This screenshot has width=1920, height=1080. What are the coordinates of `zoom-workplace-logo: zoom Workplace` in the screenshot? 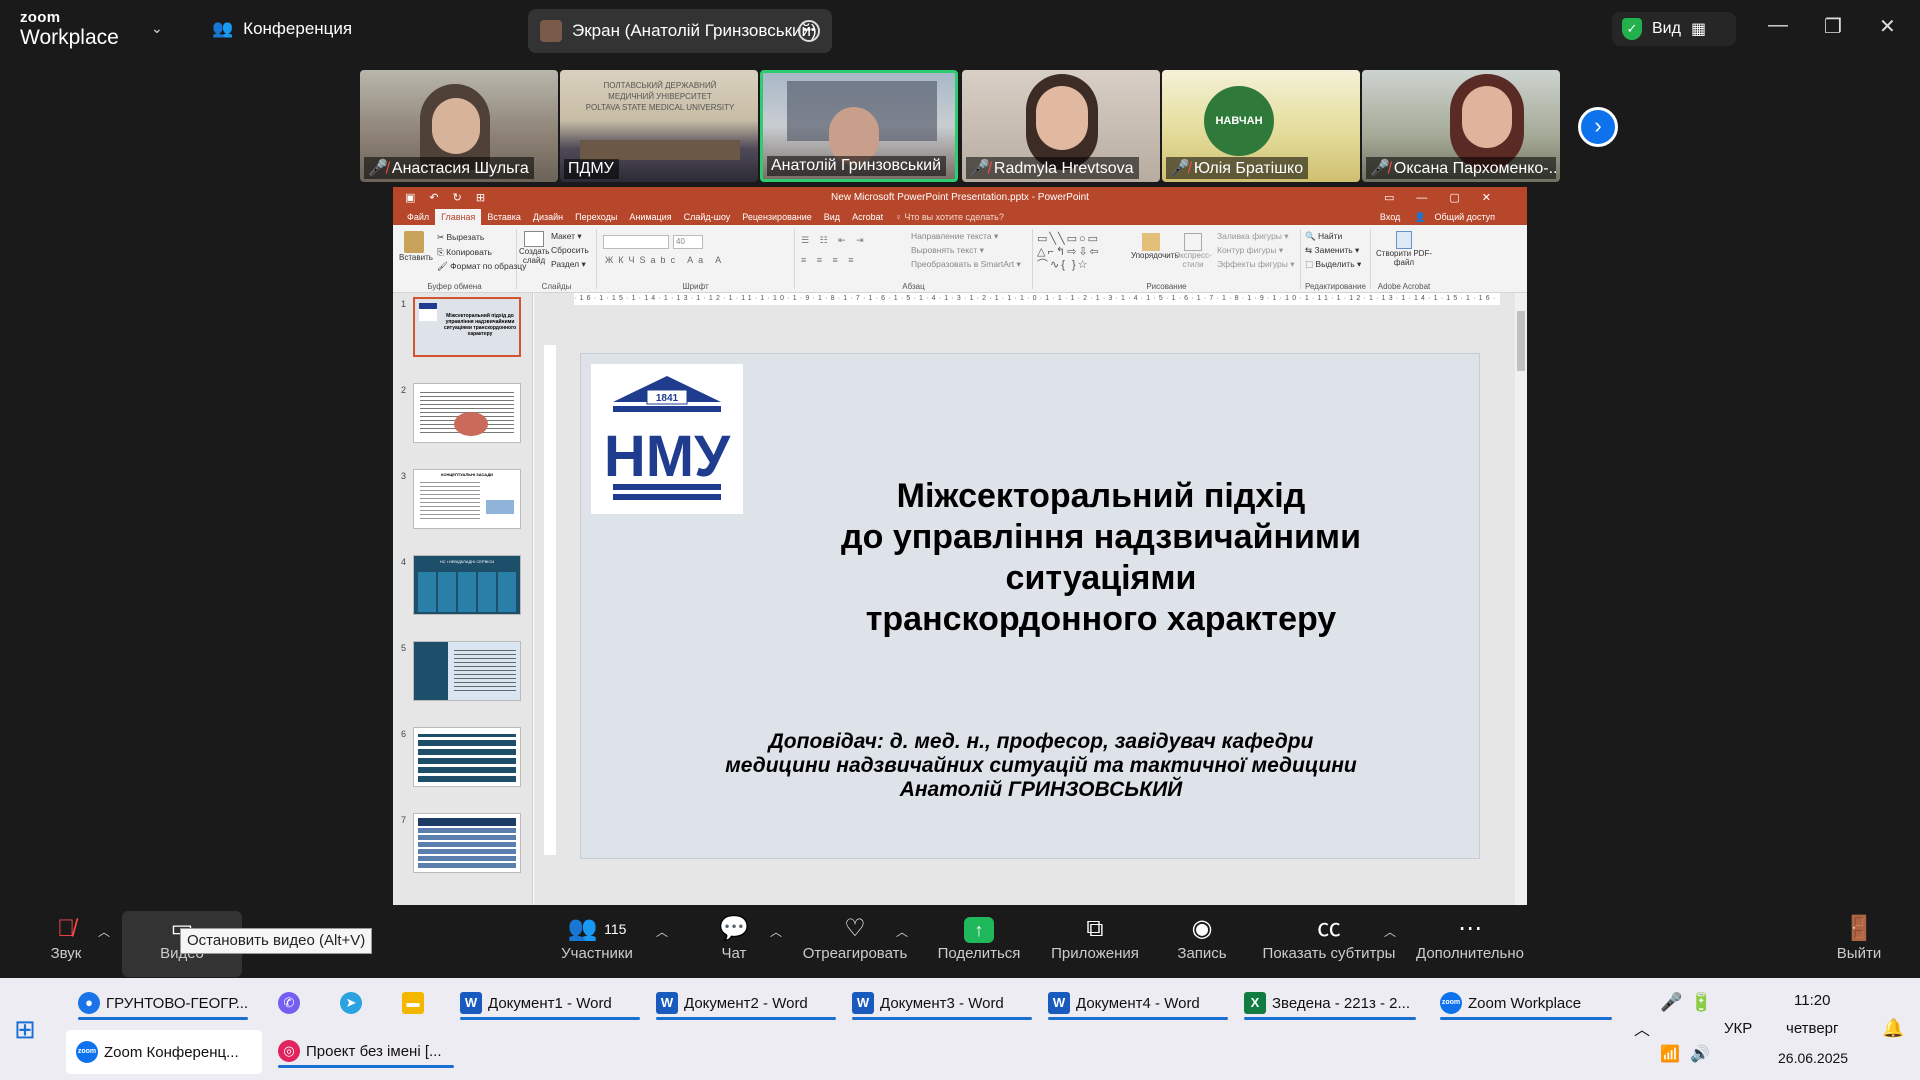 It's located at (69, 29).